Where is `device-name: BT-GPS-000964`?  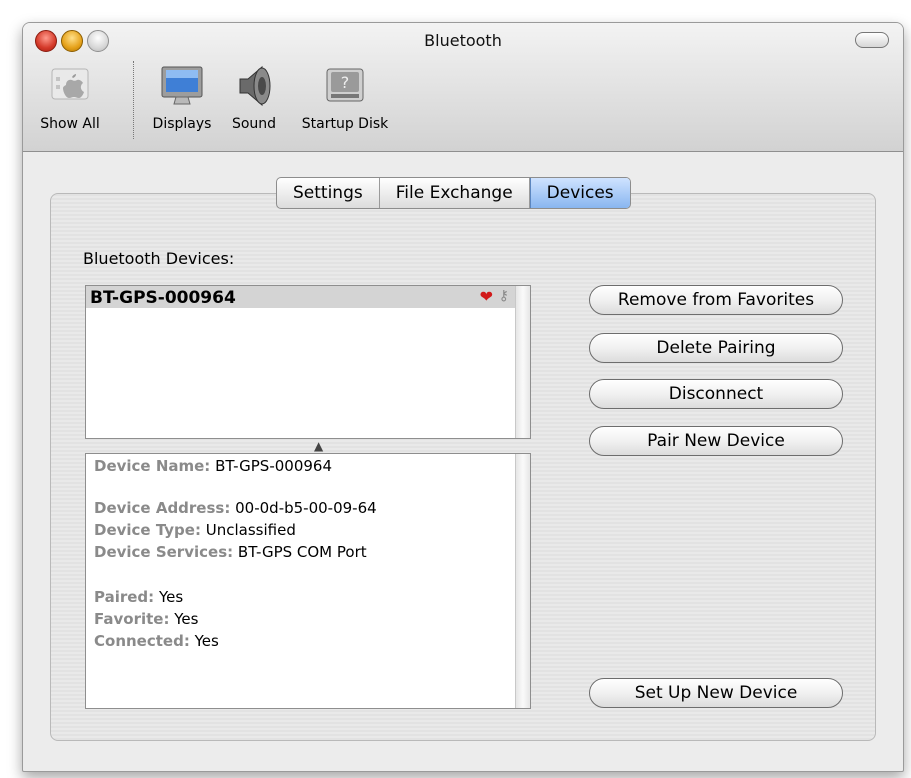 device-name: BT-GPS-000964 is located at coordinates (163, 298).